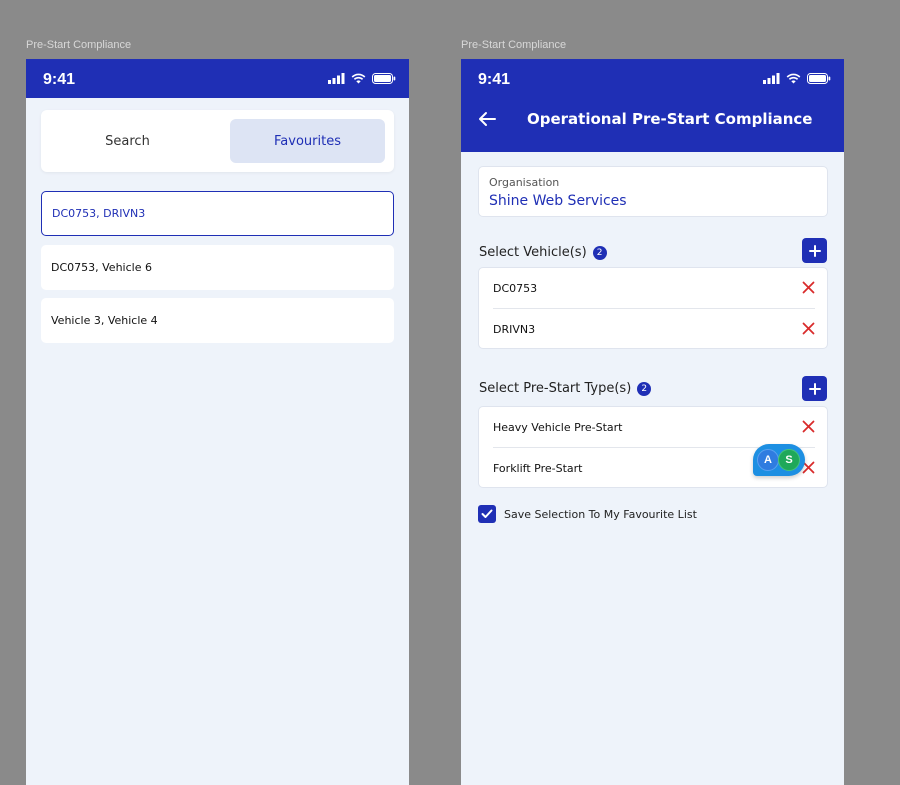 This screenshot has height=785, width=900. Describe the element at coordinates (653, 191) in the screenshot. I see `organisation-field: Organisation Shine Web Services` at that location.